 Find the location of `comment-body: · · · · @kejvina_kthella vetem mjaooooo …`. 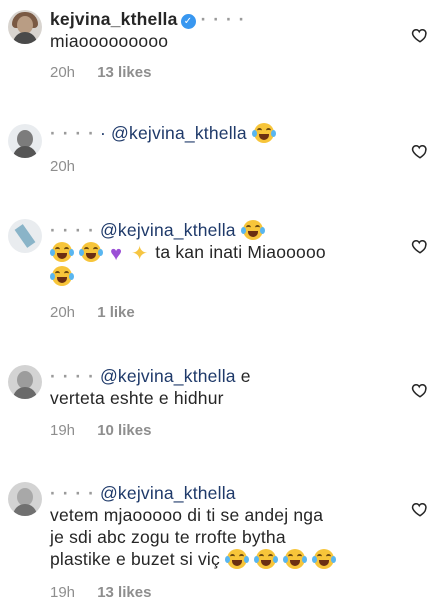

comment-body: · · · · @kejvina_kthella vetem mjaooooo … is located at coordinates (223, 526).